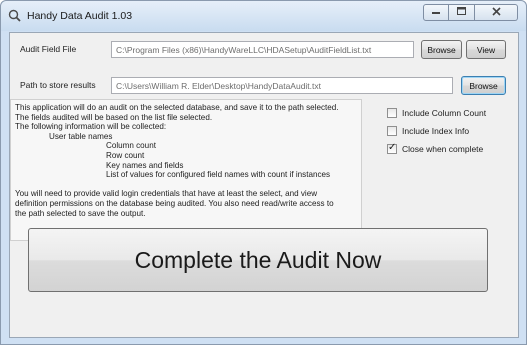 The image size is (529, 347). I want to click on include-index-info-label: Include Index Info, so click(436, 131).